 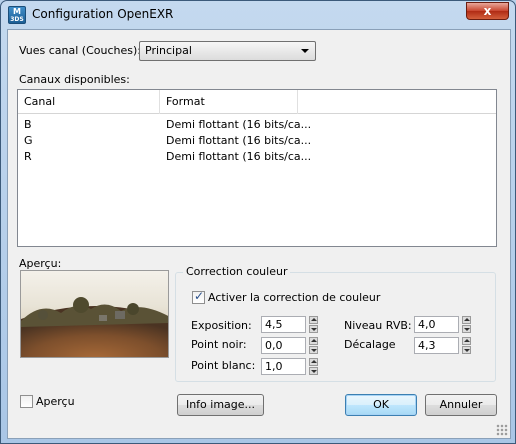 I want to click on window-title: Configuration OpenEXR, so click(x=103, y=14).